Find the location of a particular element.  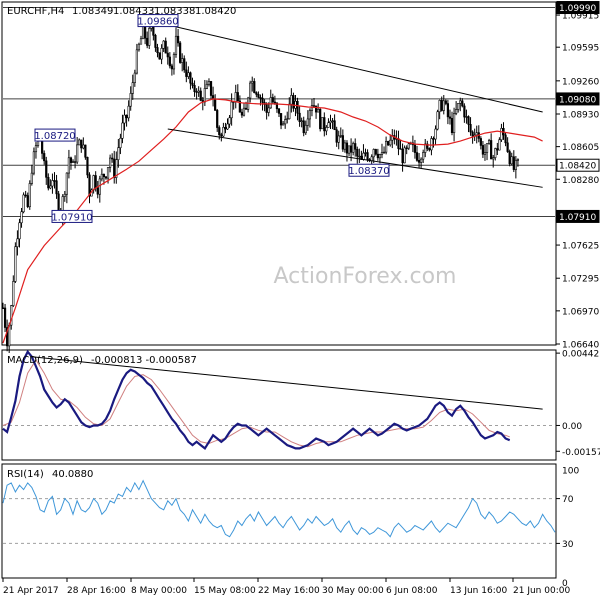

price-trendline is located at coordinates (355, 158).